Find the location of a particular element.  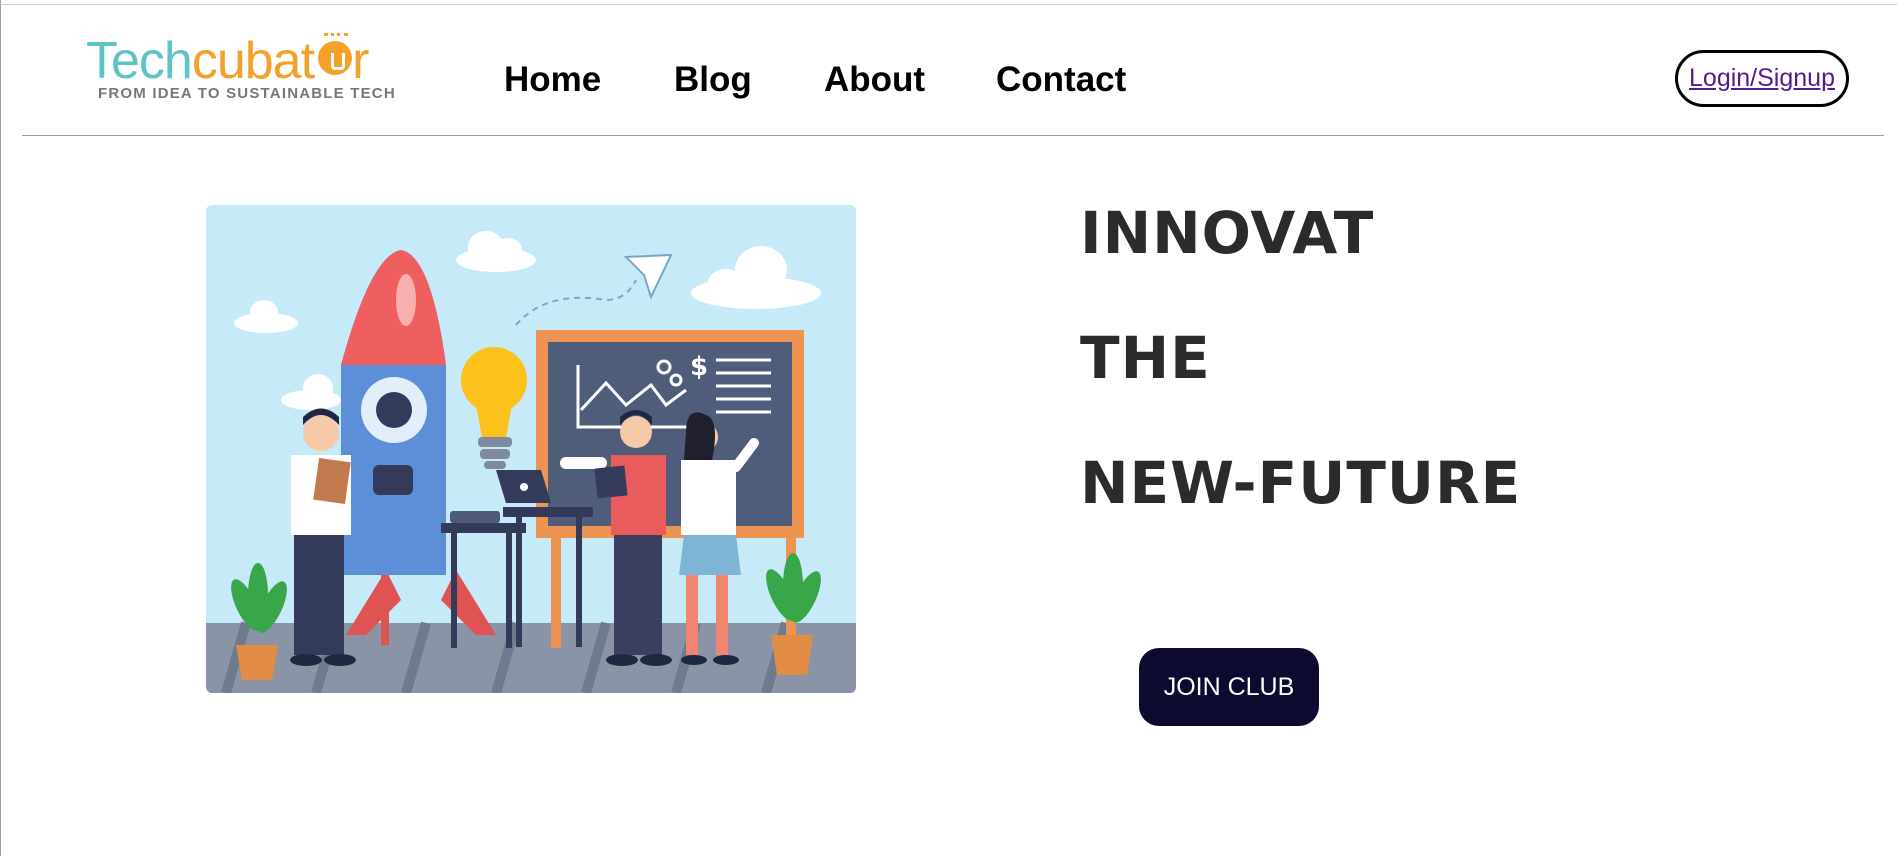

lightbulb-icon is located at coordinates (334, 57).